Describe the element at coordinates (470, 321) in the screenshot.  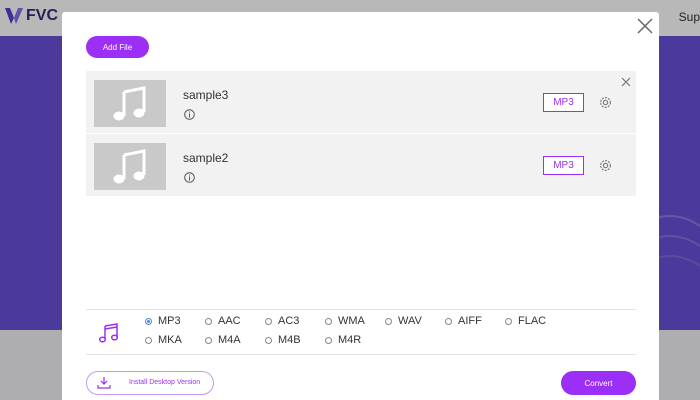
I see `format-label: AIFF` at that location.